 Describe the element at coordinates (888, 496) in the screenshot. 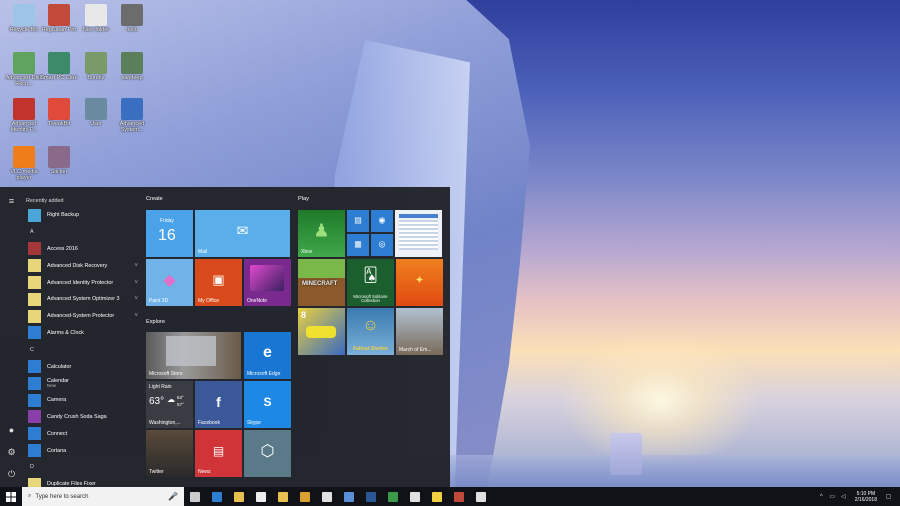

I see `notification-icon: ▢` at that location.